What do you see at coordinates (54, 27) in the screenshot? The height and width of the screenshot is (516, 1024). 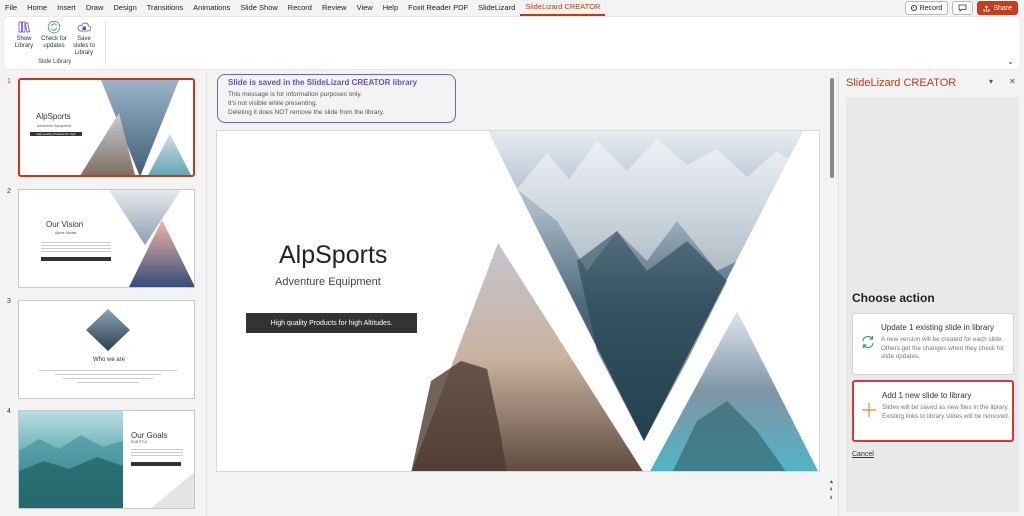 I see `refresh-icon` at bounding box center [54, 27].